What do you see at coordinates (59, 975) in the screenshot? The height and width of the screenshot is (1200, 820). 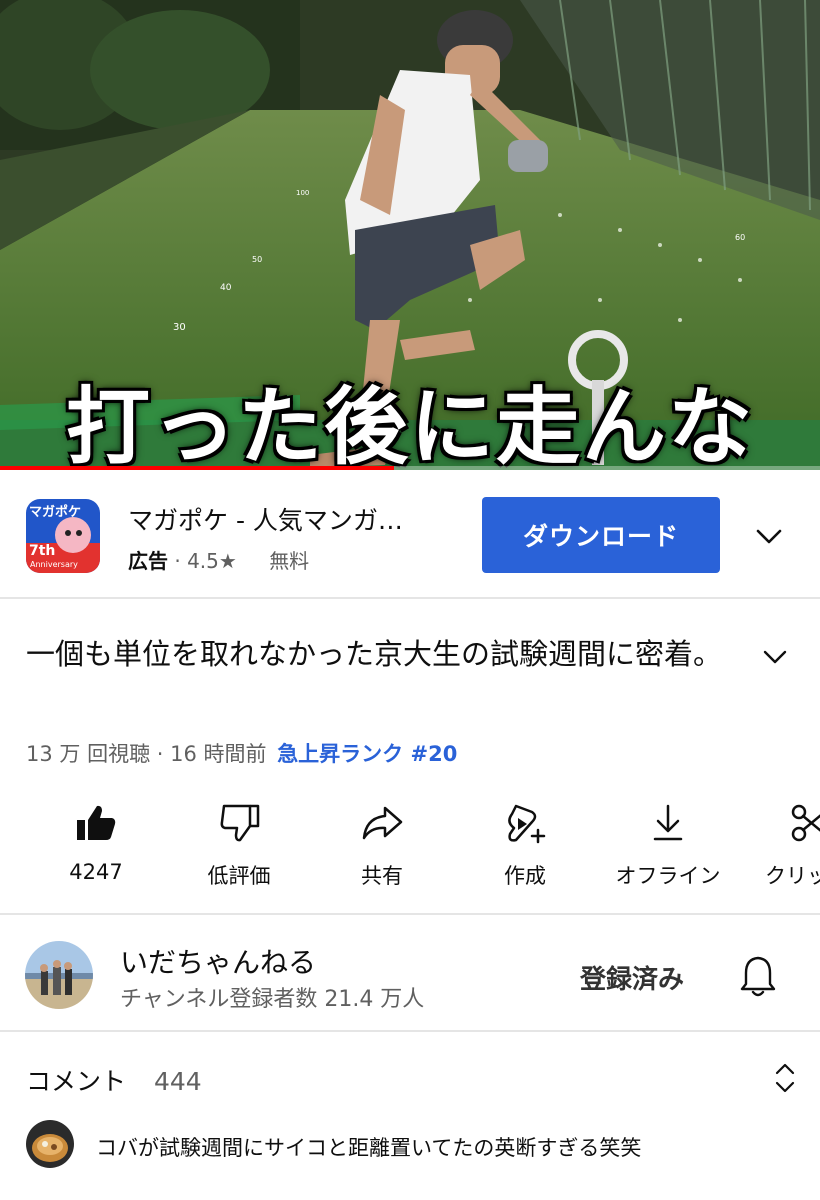 I see `channel-avatar` at bounding box center [59, 975].